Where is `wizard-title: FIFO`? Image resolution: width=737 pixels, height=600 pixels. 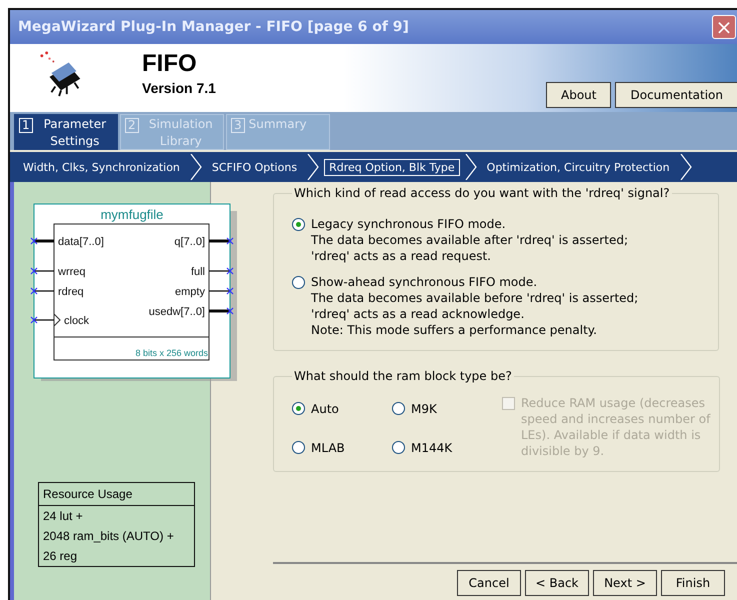
wizard-title: FIFO is located at coordinates (170, 64).